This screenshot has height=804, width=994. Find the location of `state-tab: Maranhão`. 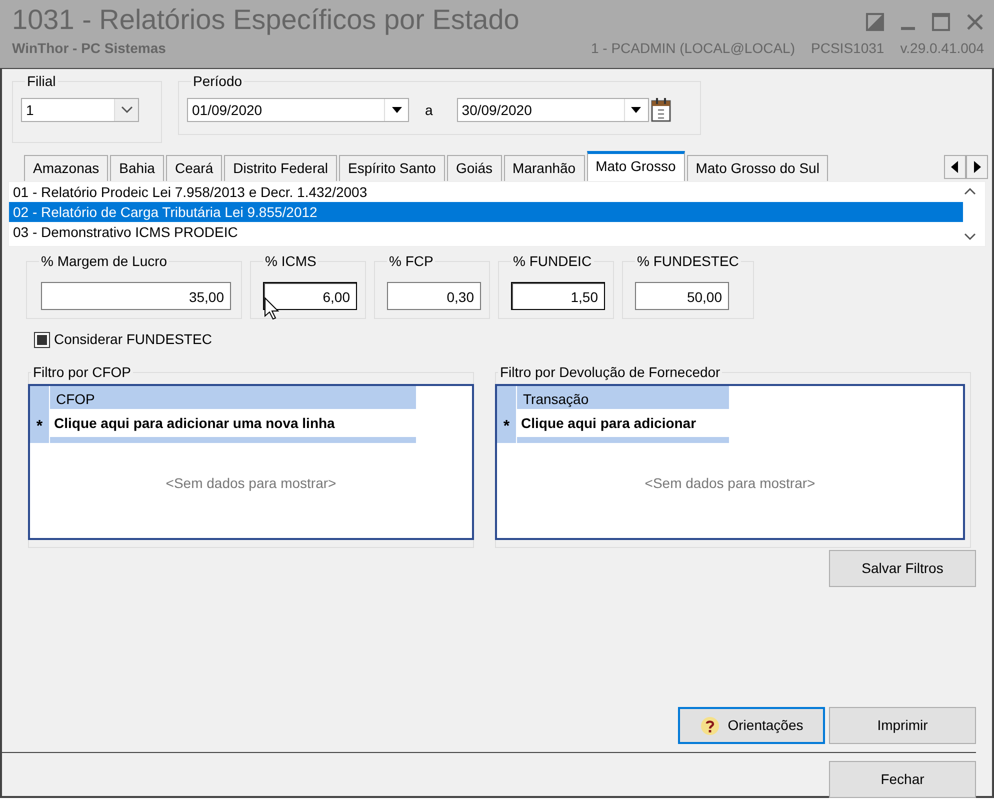

state-tab: Maranhão is located at coordinates (544, 168).